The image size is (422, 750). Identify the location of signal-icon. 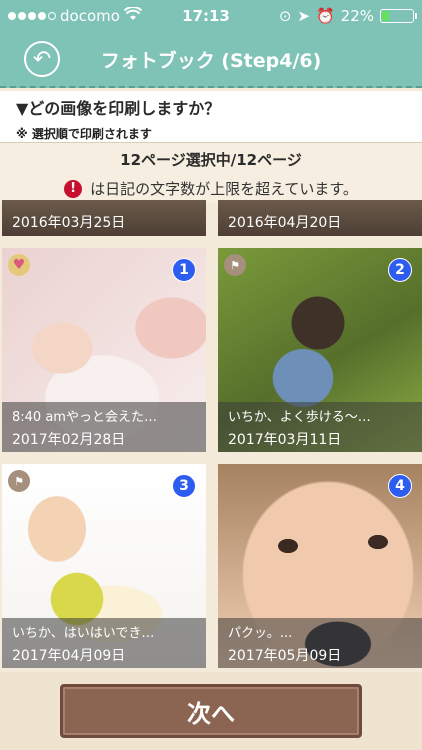
(32, 16).